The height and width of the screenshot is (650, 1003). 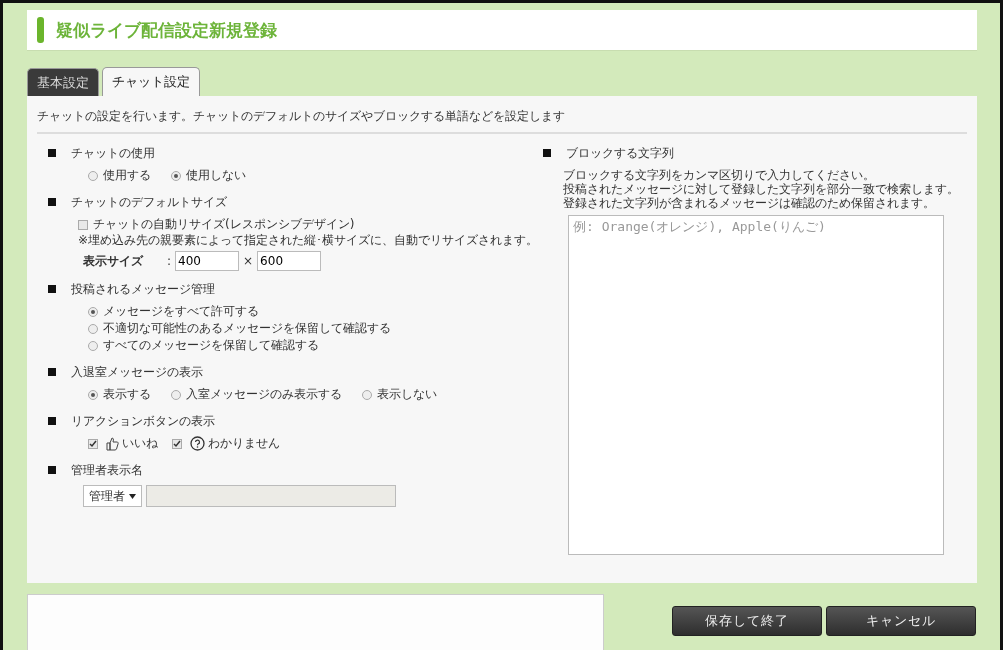 I want to click on help-text: 登録された文字列が含まれるメッセージは確認のため保留されます。, so click(x=749, y=203).